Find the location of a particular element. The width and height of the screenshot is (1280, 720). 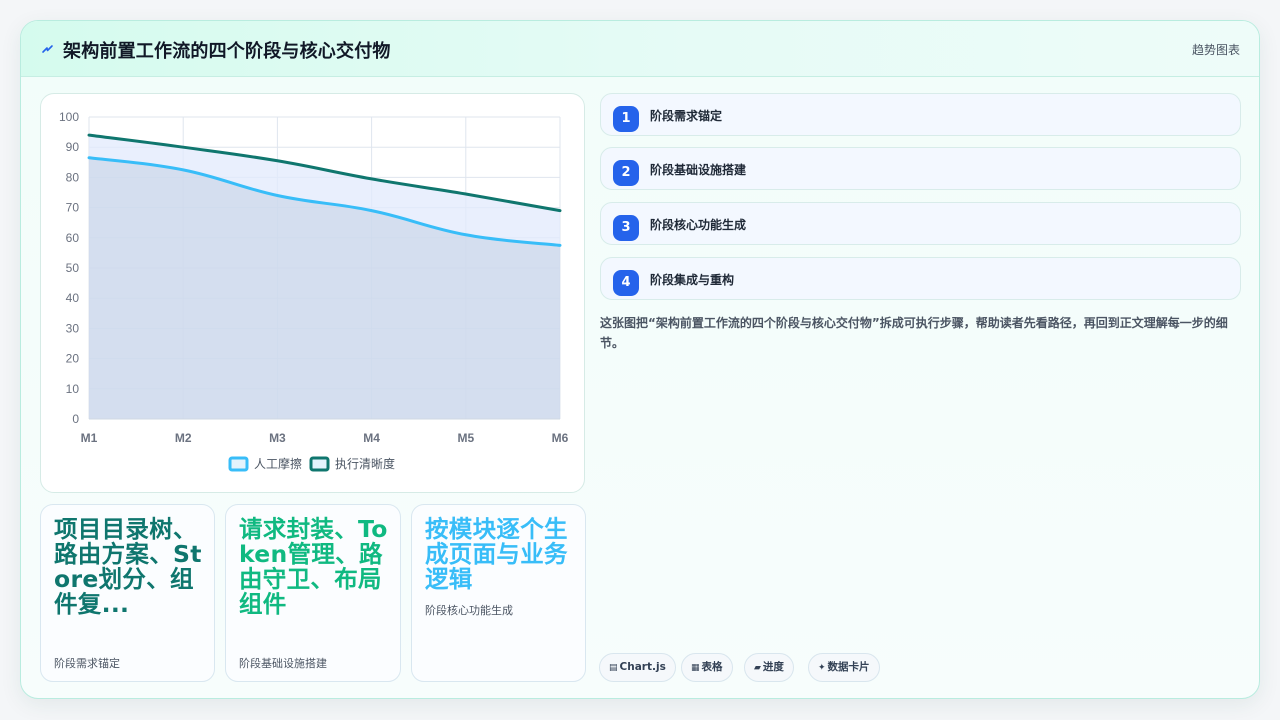

step-2: 2 阶段基础设施搭建 is located at coordinates (920, 168).